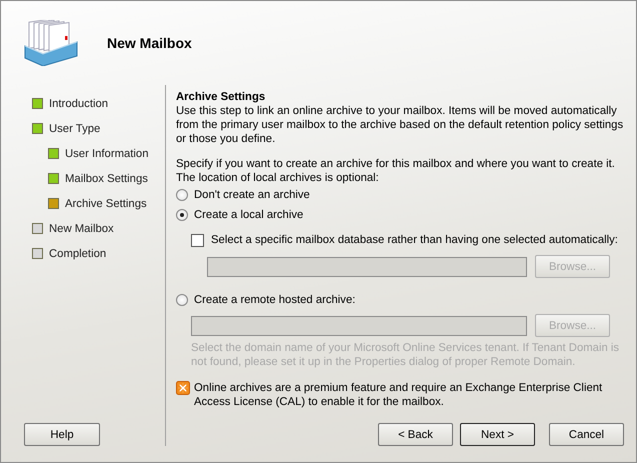 This screenshot has height=463, width=637. Describe the element at coordinates (78, 104) in the screenshot. I see `step-label: Introduction` at that location.